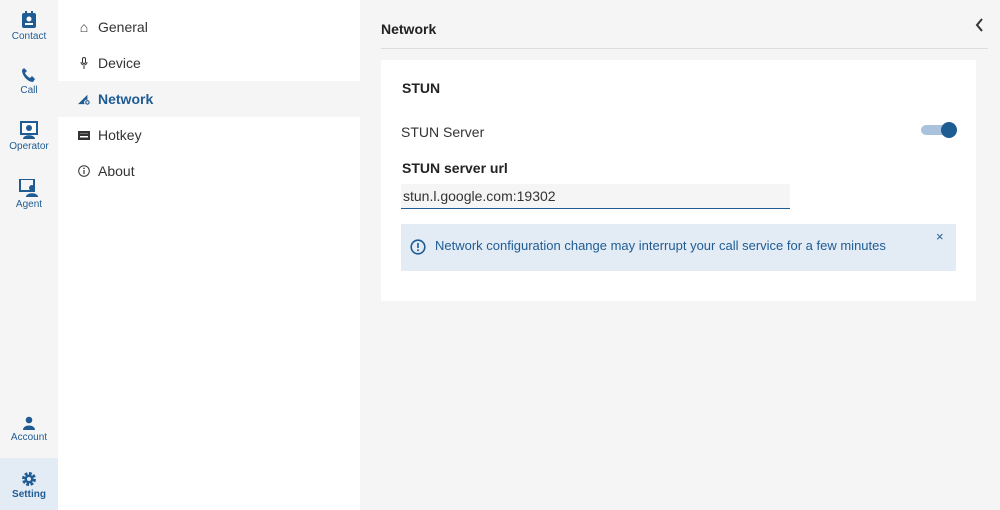 The height and width of the screenshot is (510, 1000). What do you see at coordinates (979, 25) in the screenshot?
I see `chevron-left-icon` at bounding box center [979, 25].